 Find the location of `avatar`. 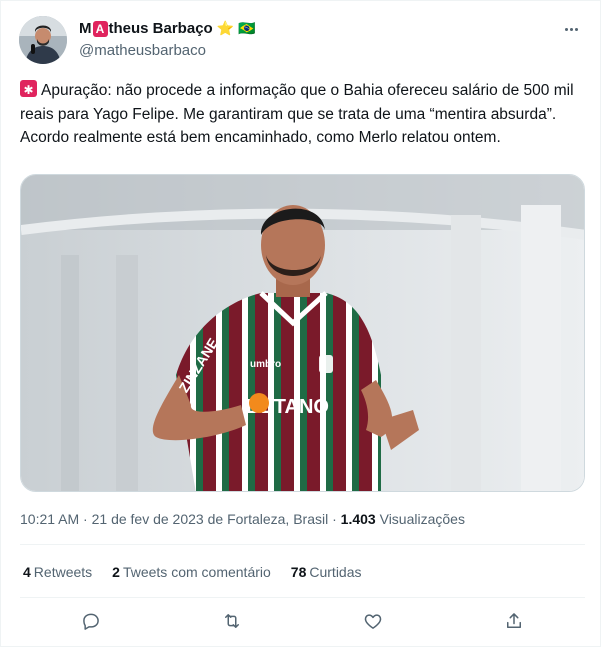

avatar is located at coordinates (43, 40).